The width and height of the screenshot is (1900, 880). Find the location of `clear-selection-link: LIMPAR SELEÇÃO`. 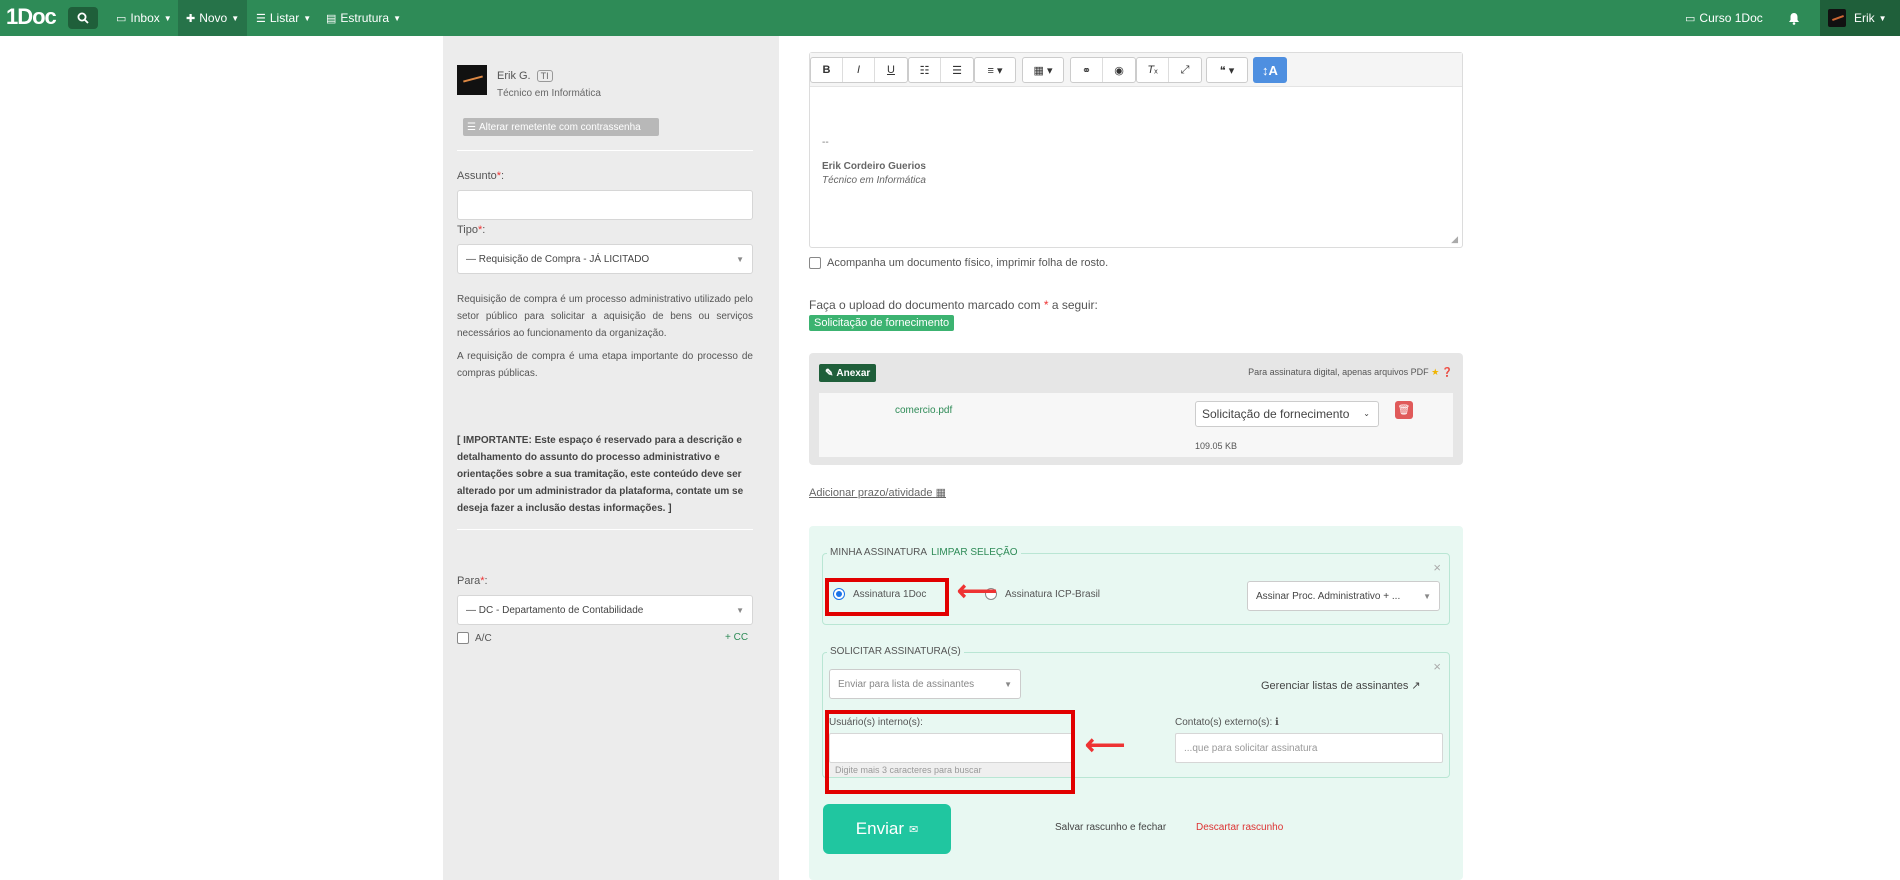

clear-selection-link: LIMPAR SELEÇÃO is located at coordinates (974, 552).